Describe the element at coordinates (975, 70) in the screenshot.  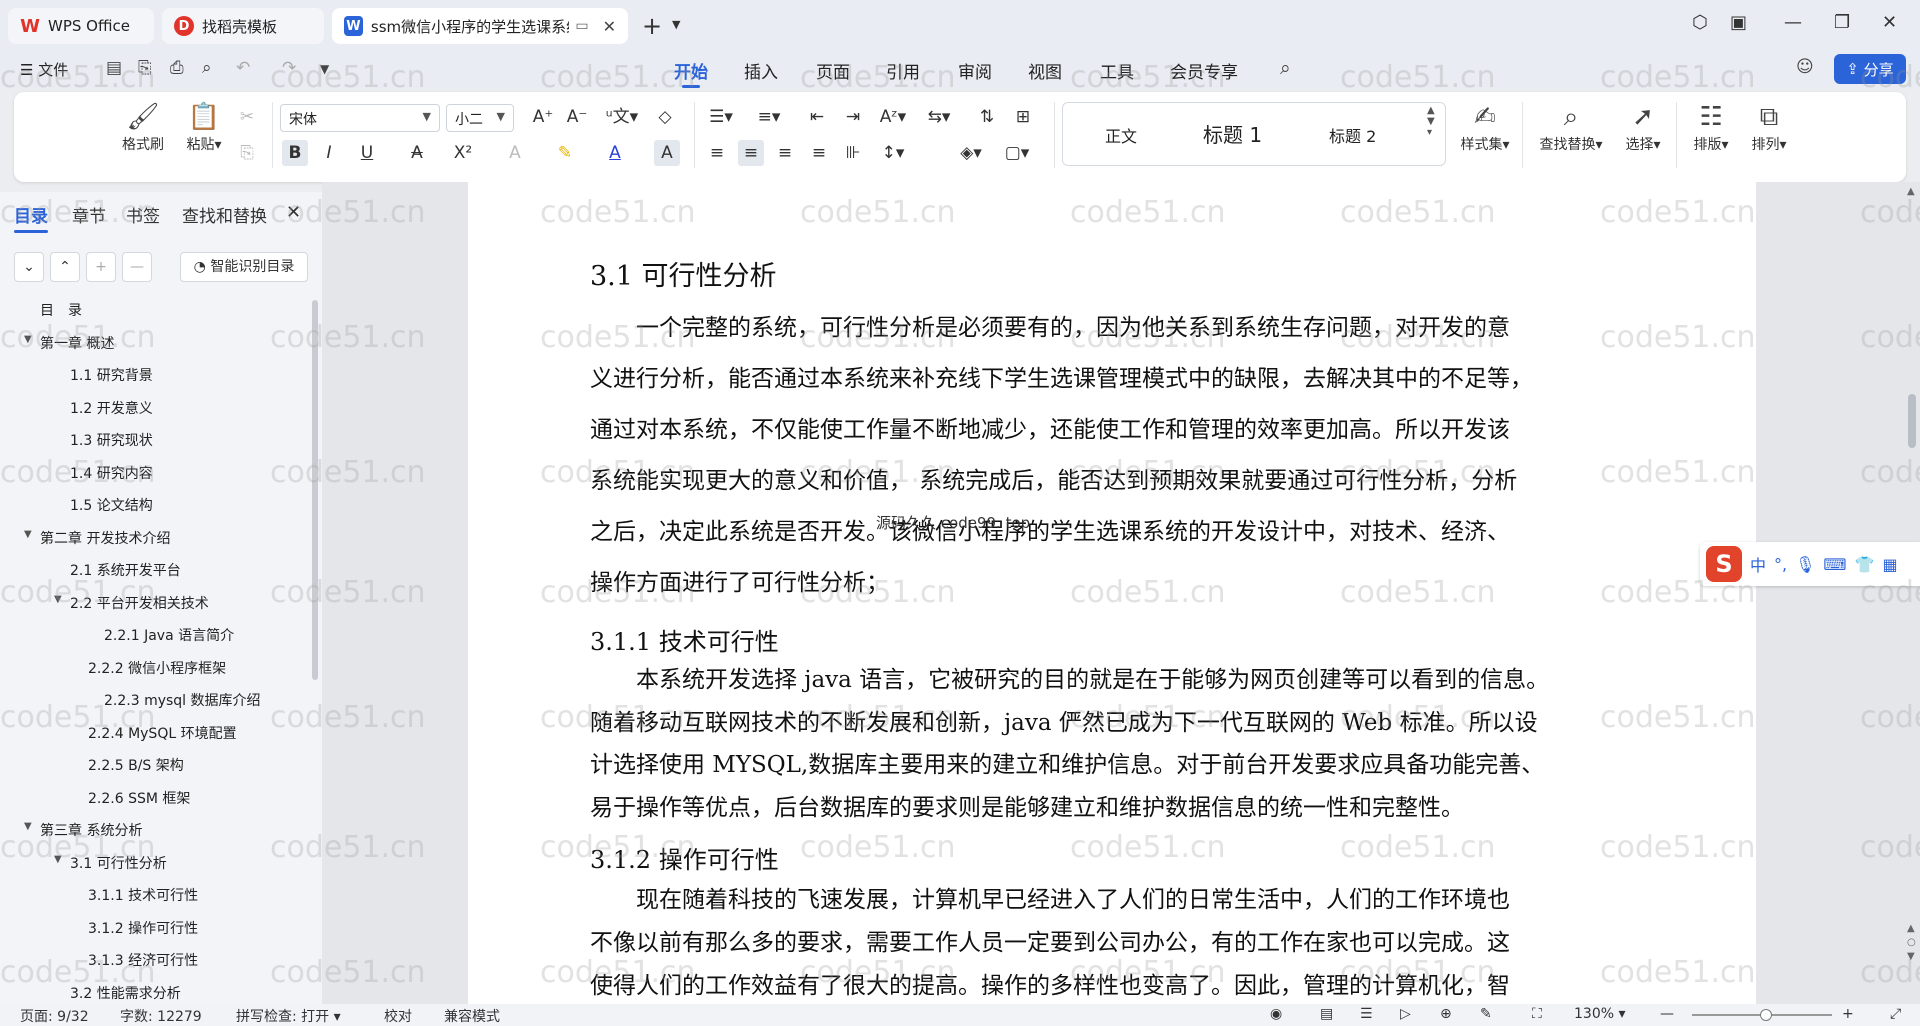
I see `tab-review: 审阅` at that location.